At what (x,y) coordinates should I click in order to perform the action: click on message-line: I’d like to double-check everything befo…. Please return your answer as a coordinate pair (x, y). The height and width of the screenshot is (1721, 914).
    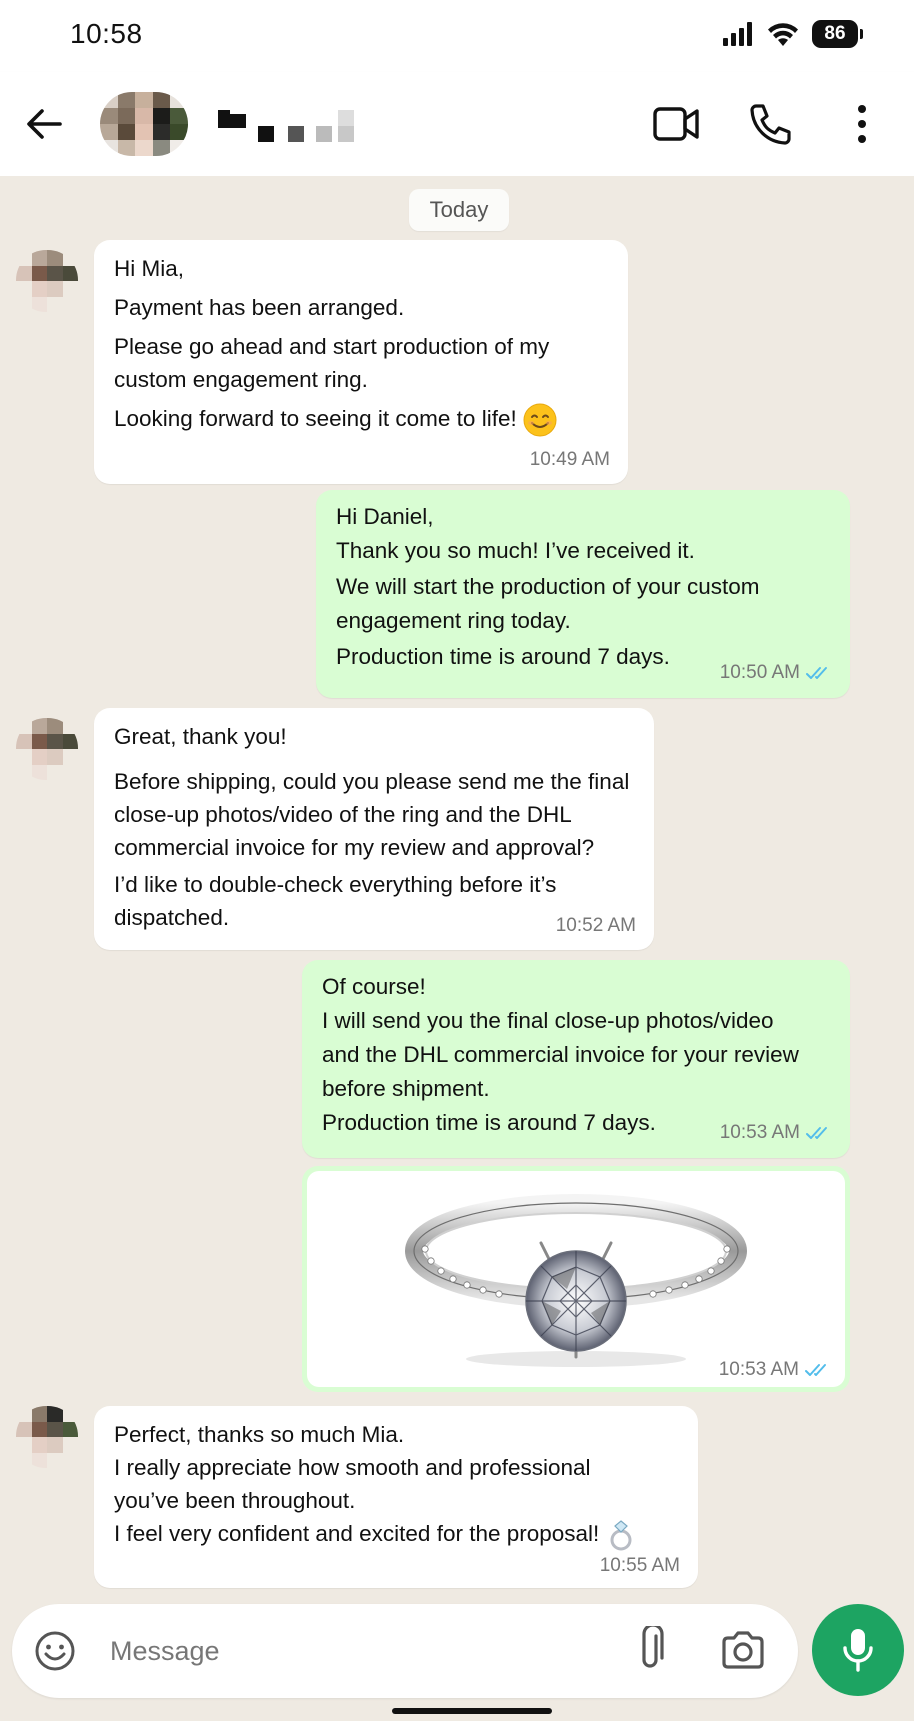
    Looking at the image, I should click on (335, 884).